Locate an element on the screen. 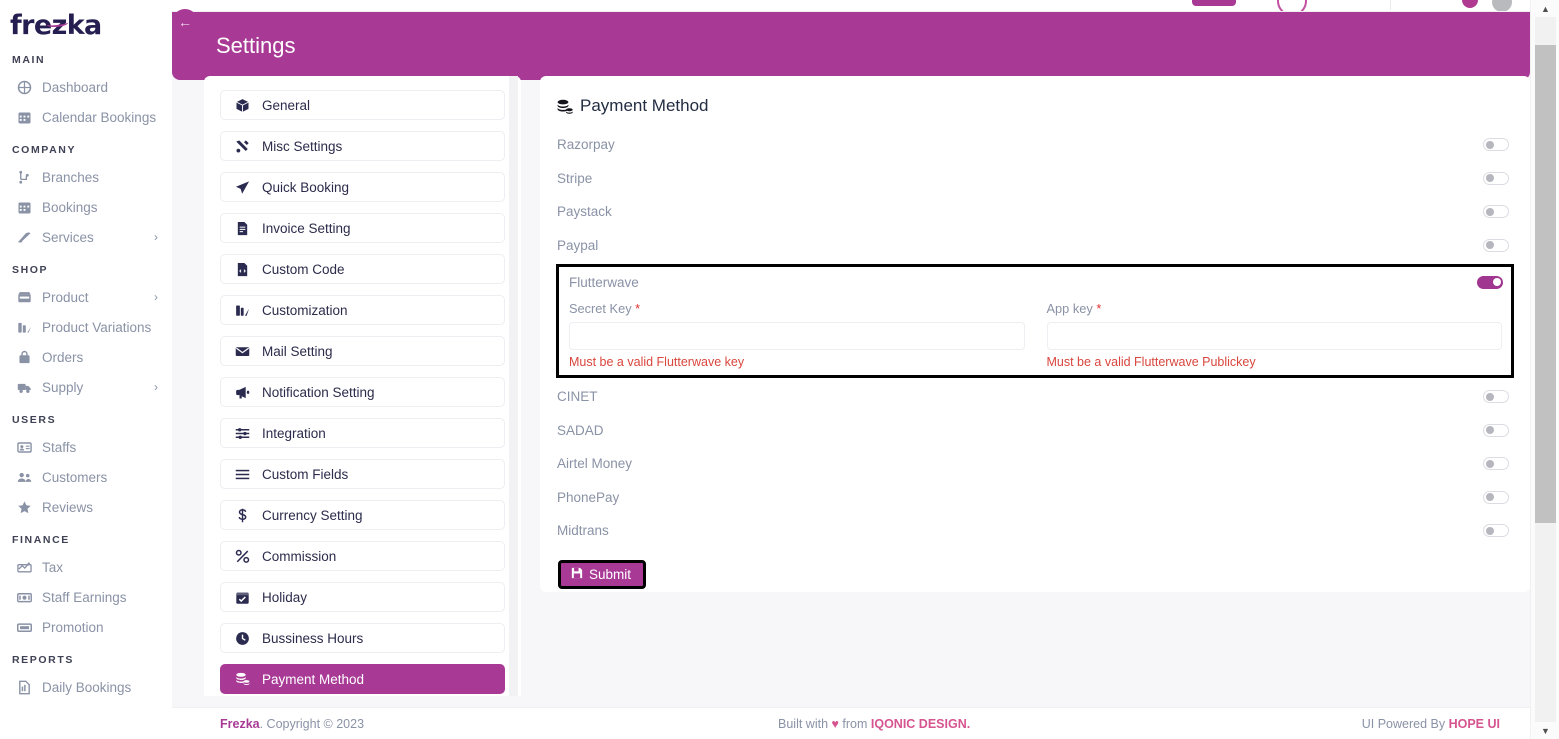 This screenshot has height=739, width=1559. sidebar-section-title: FINANCE is located at coordinates (41, 540).